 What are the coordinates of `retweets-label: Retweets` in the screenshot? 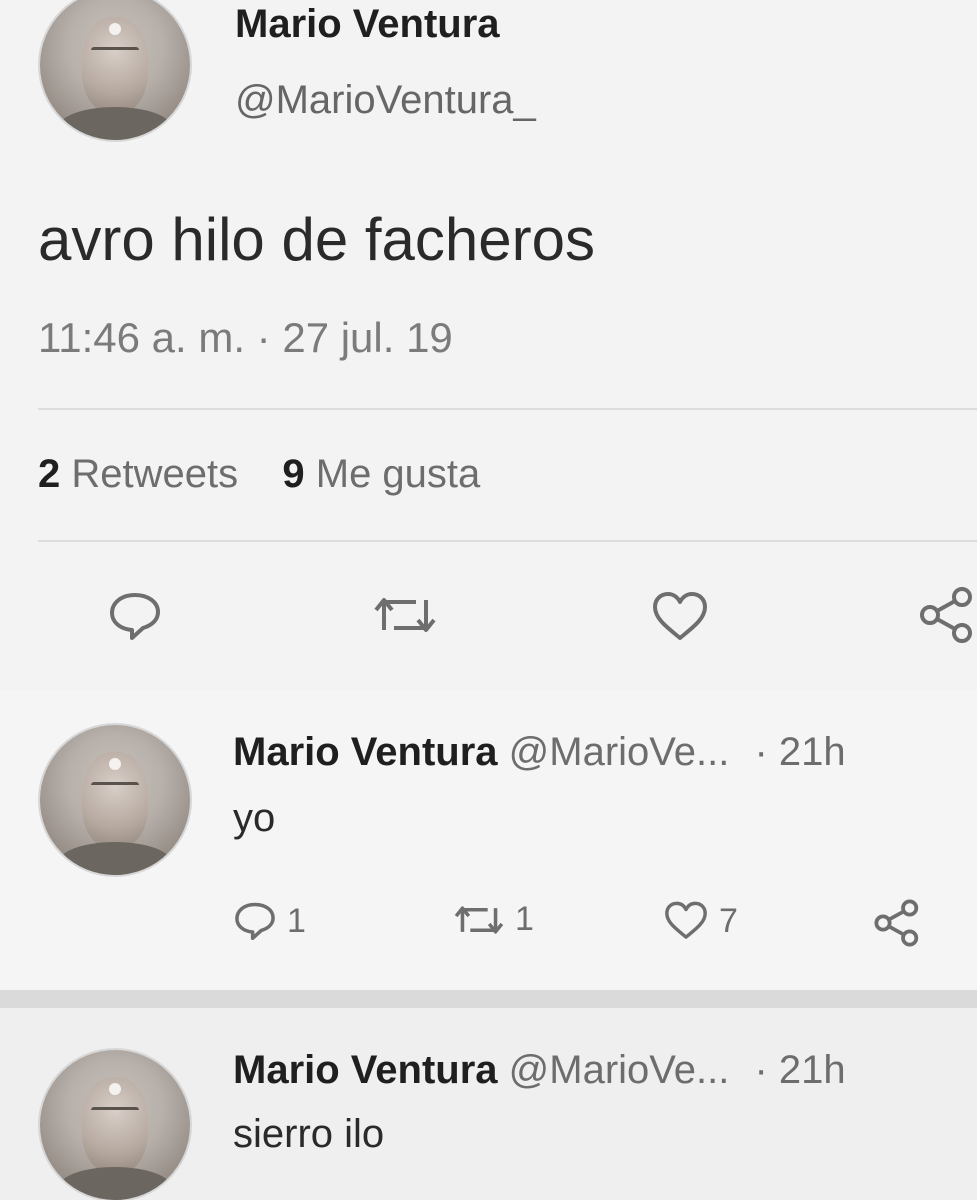 It's located at (155, 474).